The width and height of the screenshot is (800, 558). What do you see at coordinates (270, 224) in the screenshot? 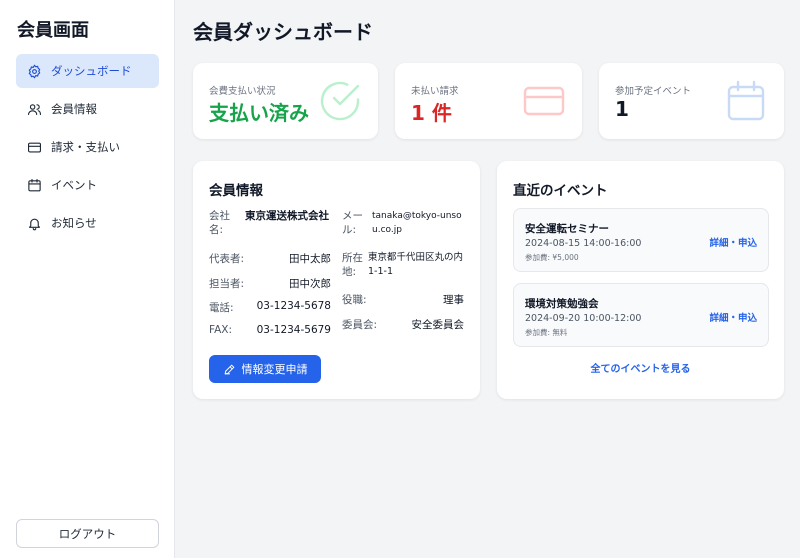
I see `info-company: 会社名: 東京運送株式会社` at bounding box center [270, 224].